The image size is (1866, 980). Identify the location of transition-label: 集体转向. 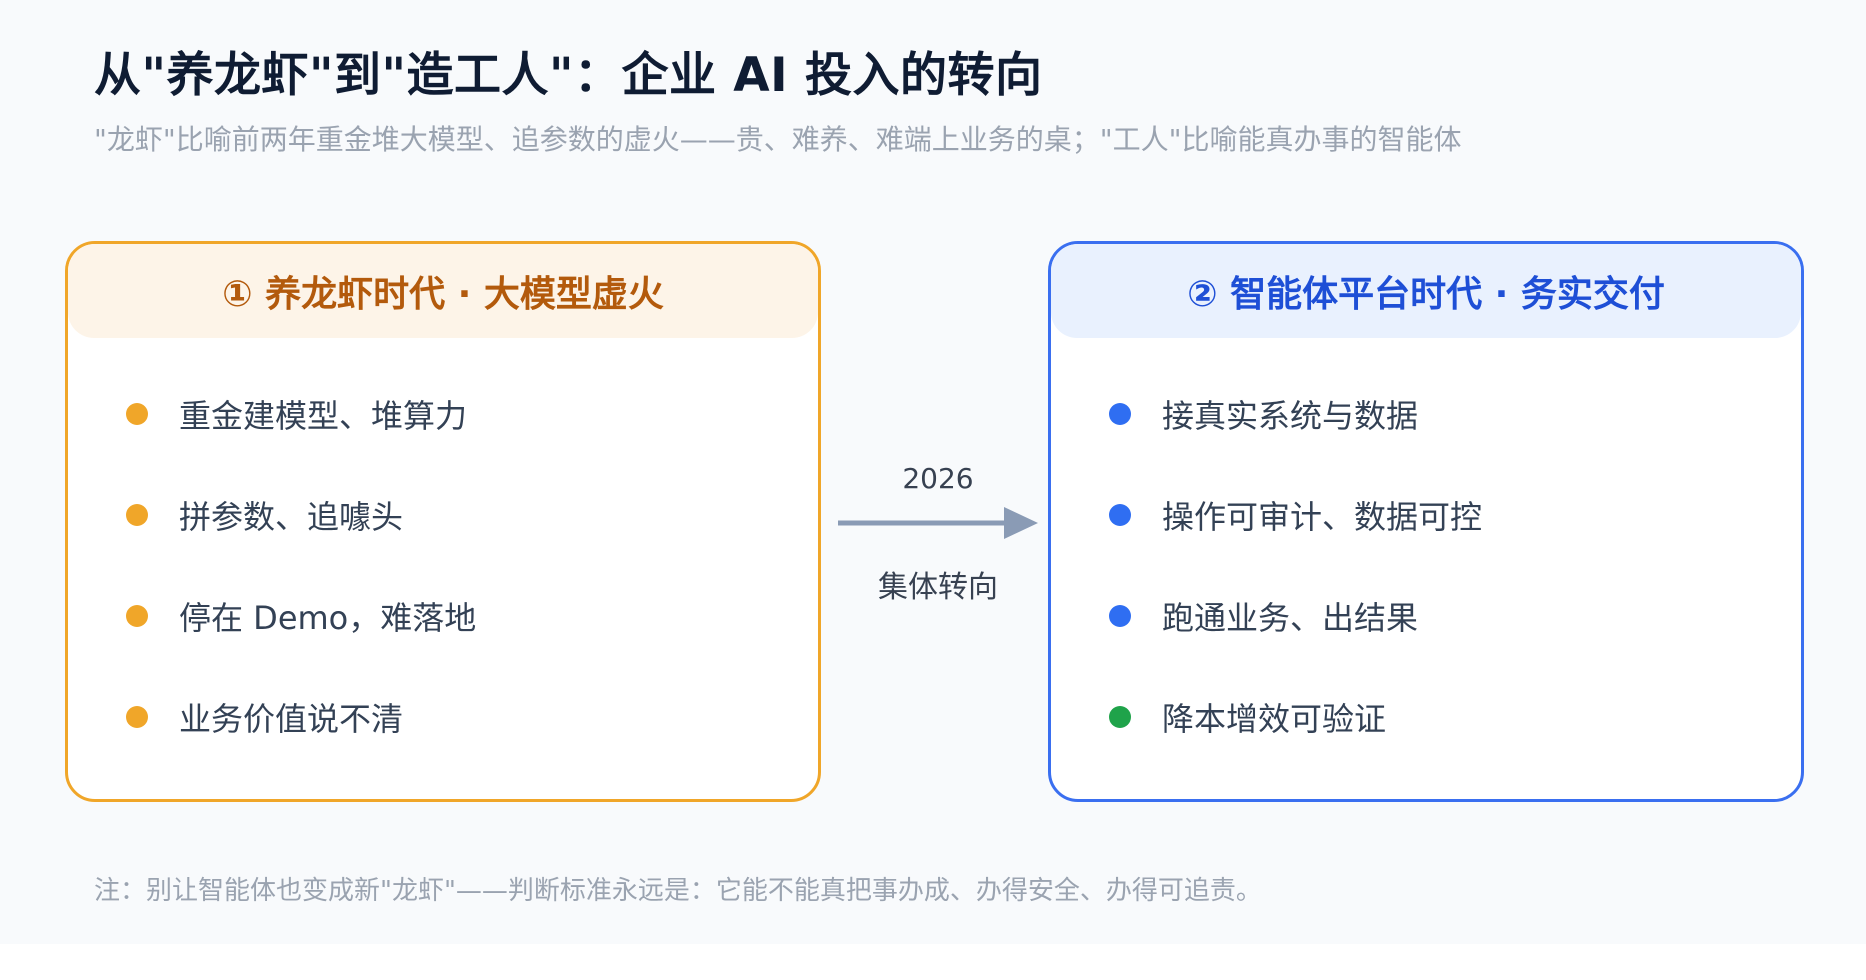
(938, 587).